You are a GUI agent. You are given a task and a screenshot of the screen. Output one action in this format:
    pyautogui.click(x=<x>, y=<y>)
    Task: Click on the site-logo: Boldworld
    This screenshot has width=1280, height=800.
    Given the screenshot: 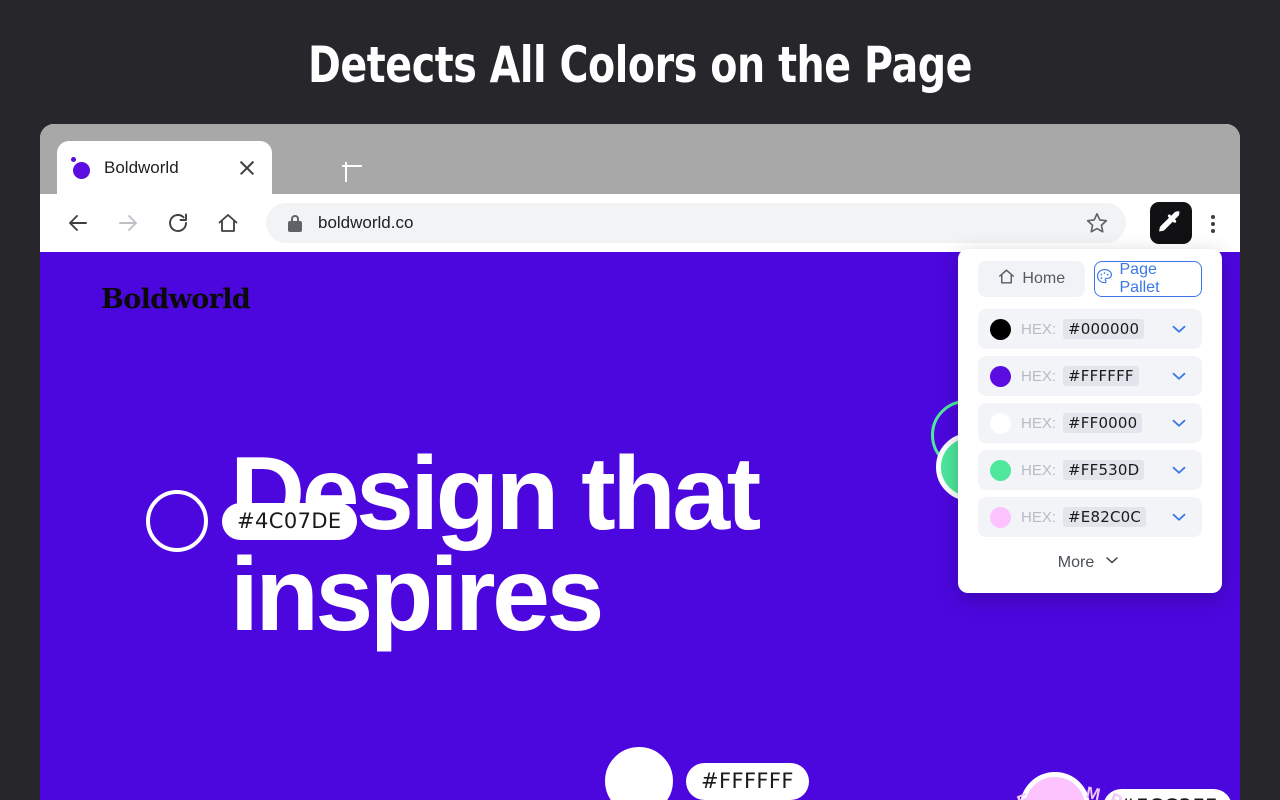 What is the action you would take?
    pyautogui.click(x=176, y=299)
    